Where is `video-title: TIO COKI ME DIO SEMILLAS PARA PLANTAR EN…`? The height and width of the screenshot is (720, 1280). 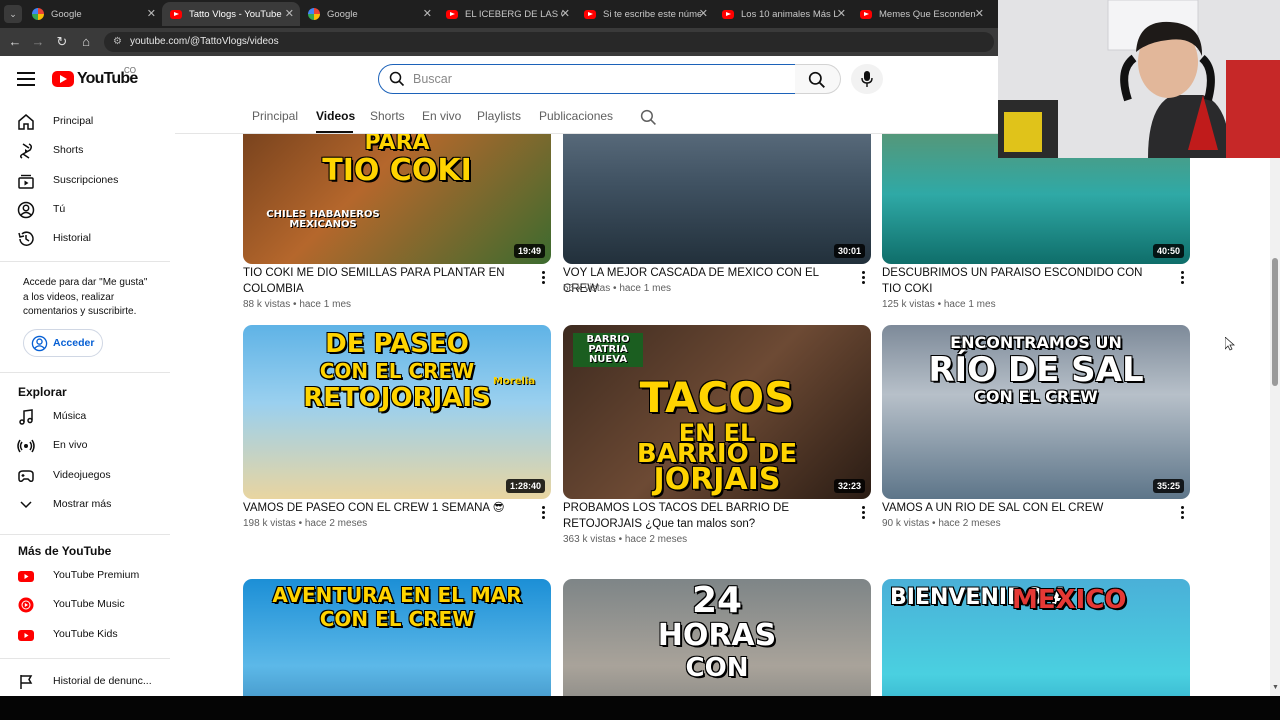
video-title: TIO COKI ME DIO SEMILLAS PARA PLANTAR EN… is located at coordinates (383, 281).